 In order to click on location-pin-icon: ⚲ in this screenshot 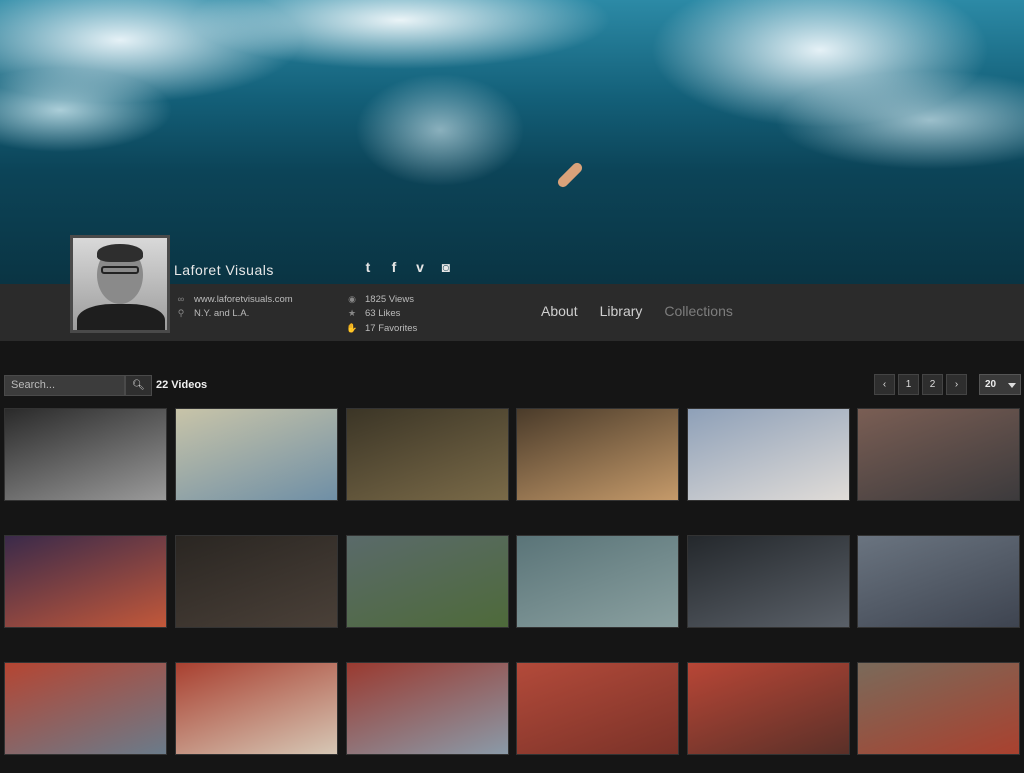, I will do `click(181, 313)`.